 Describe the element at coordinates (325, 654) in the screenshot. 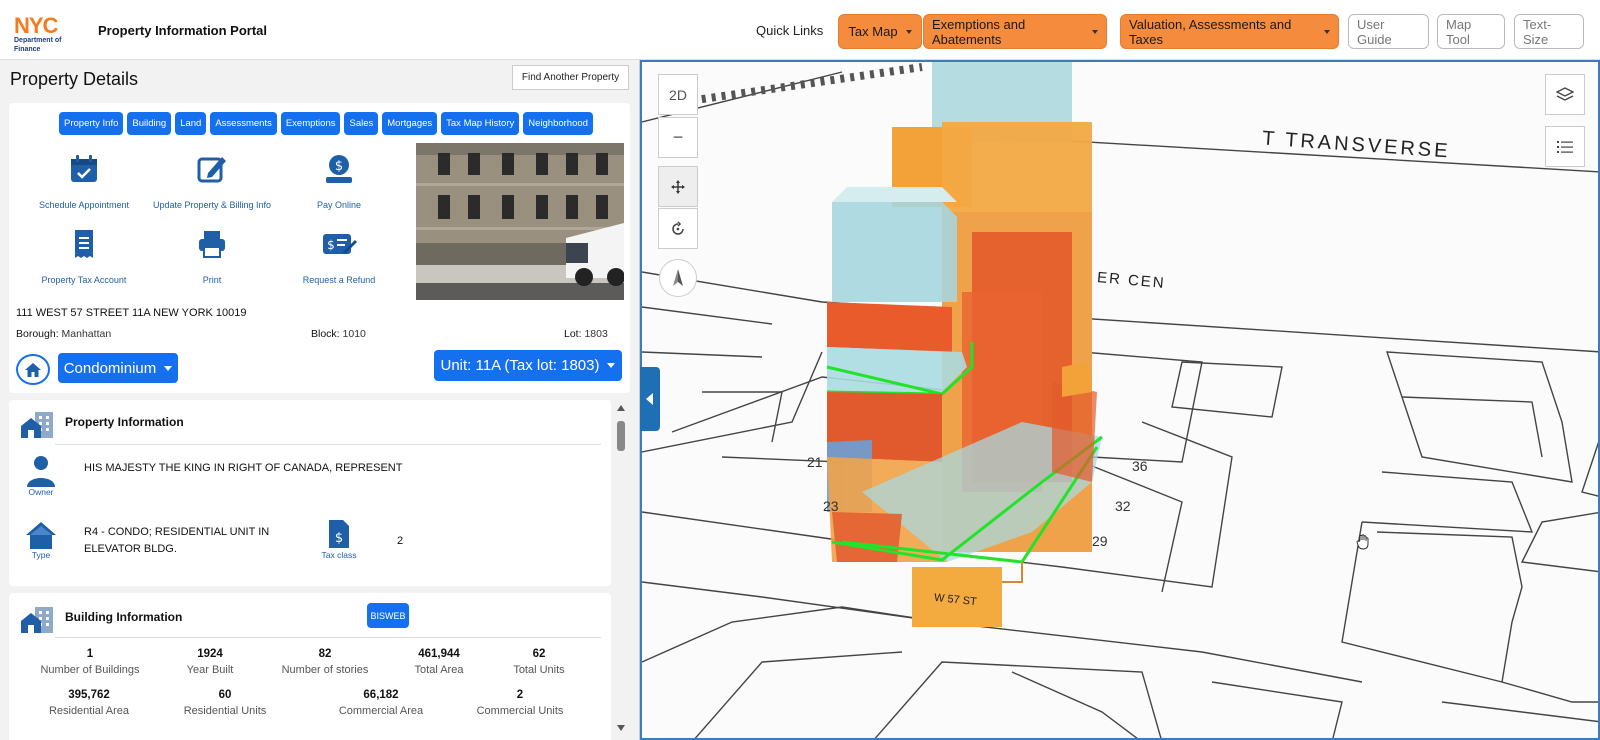

I see `stat-value: 82` at that location.